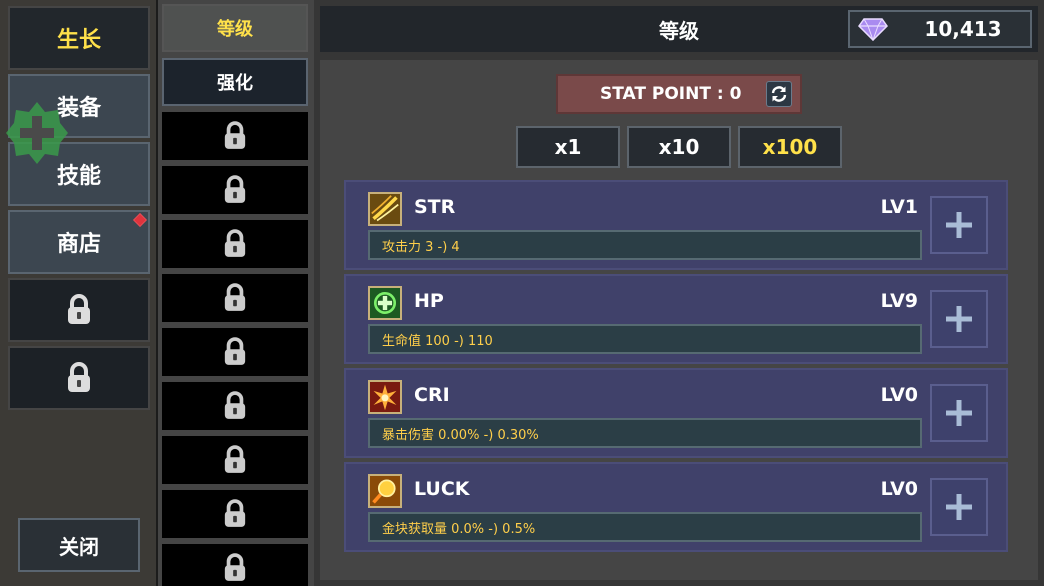 The width and height of the screenshot is (1044, 586). I want to click on upgrade-cri-button, so click(959, 413).